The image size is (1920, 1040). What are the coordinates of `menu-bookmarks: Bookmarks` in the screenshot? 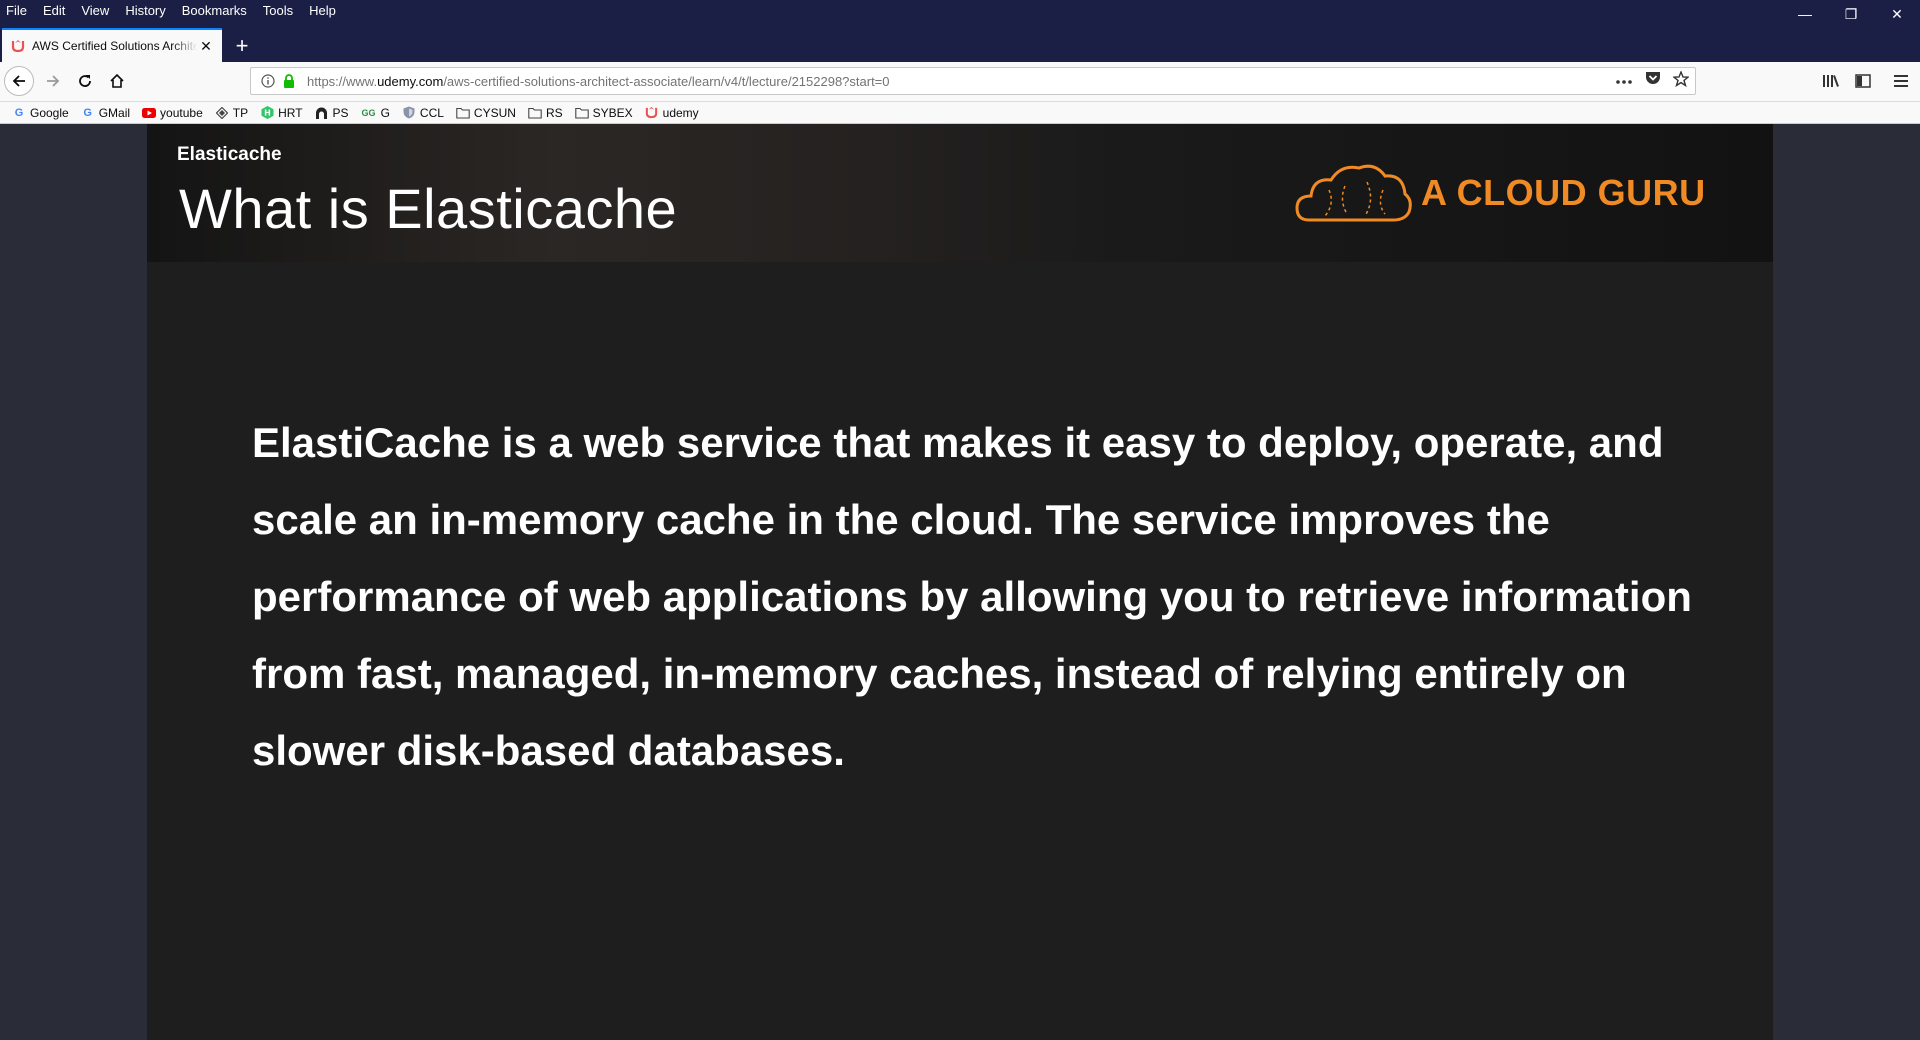 It's located at (214, 11).